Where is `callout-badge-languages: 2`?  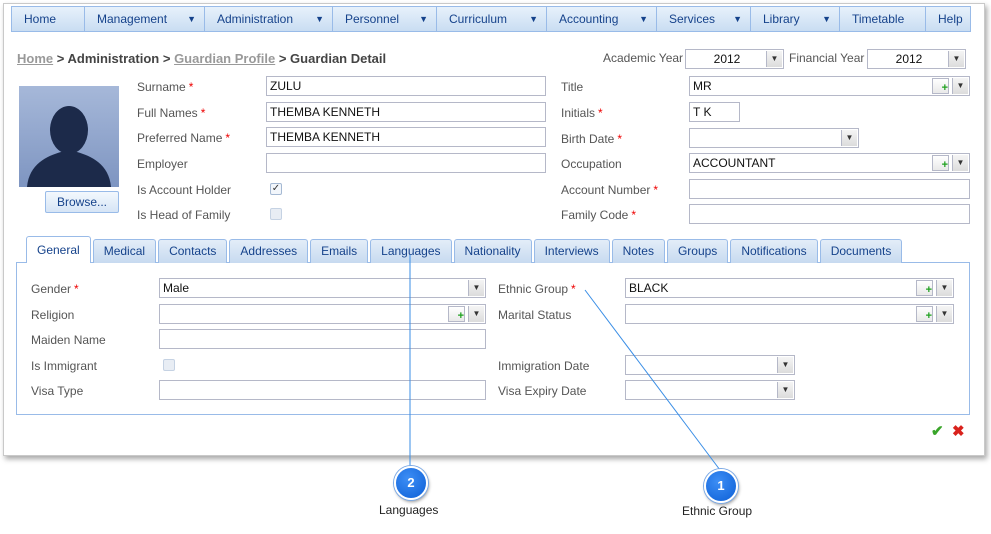 callout-badge-languages: 2 is located at coordinates (411, 483).